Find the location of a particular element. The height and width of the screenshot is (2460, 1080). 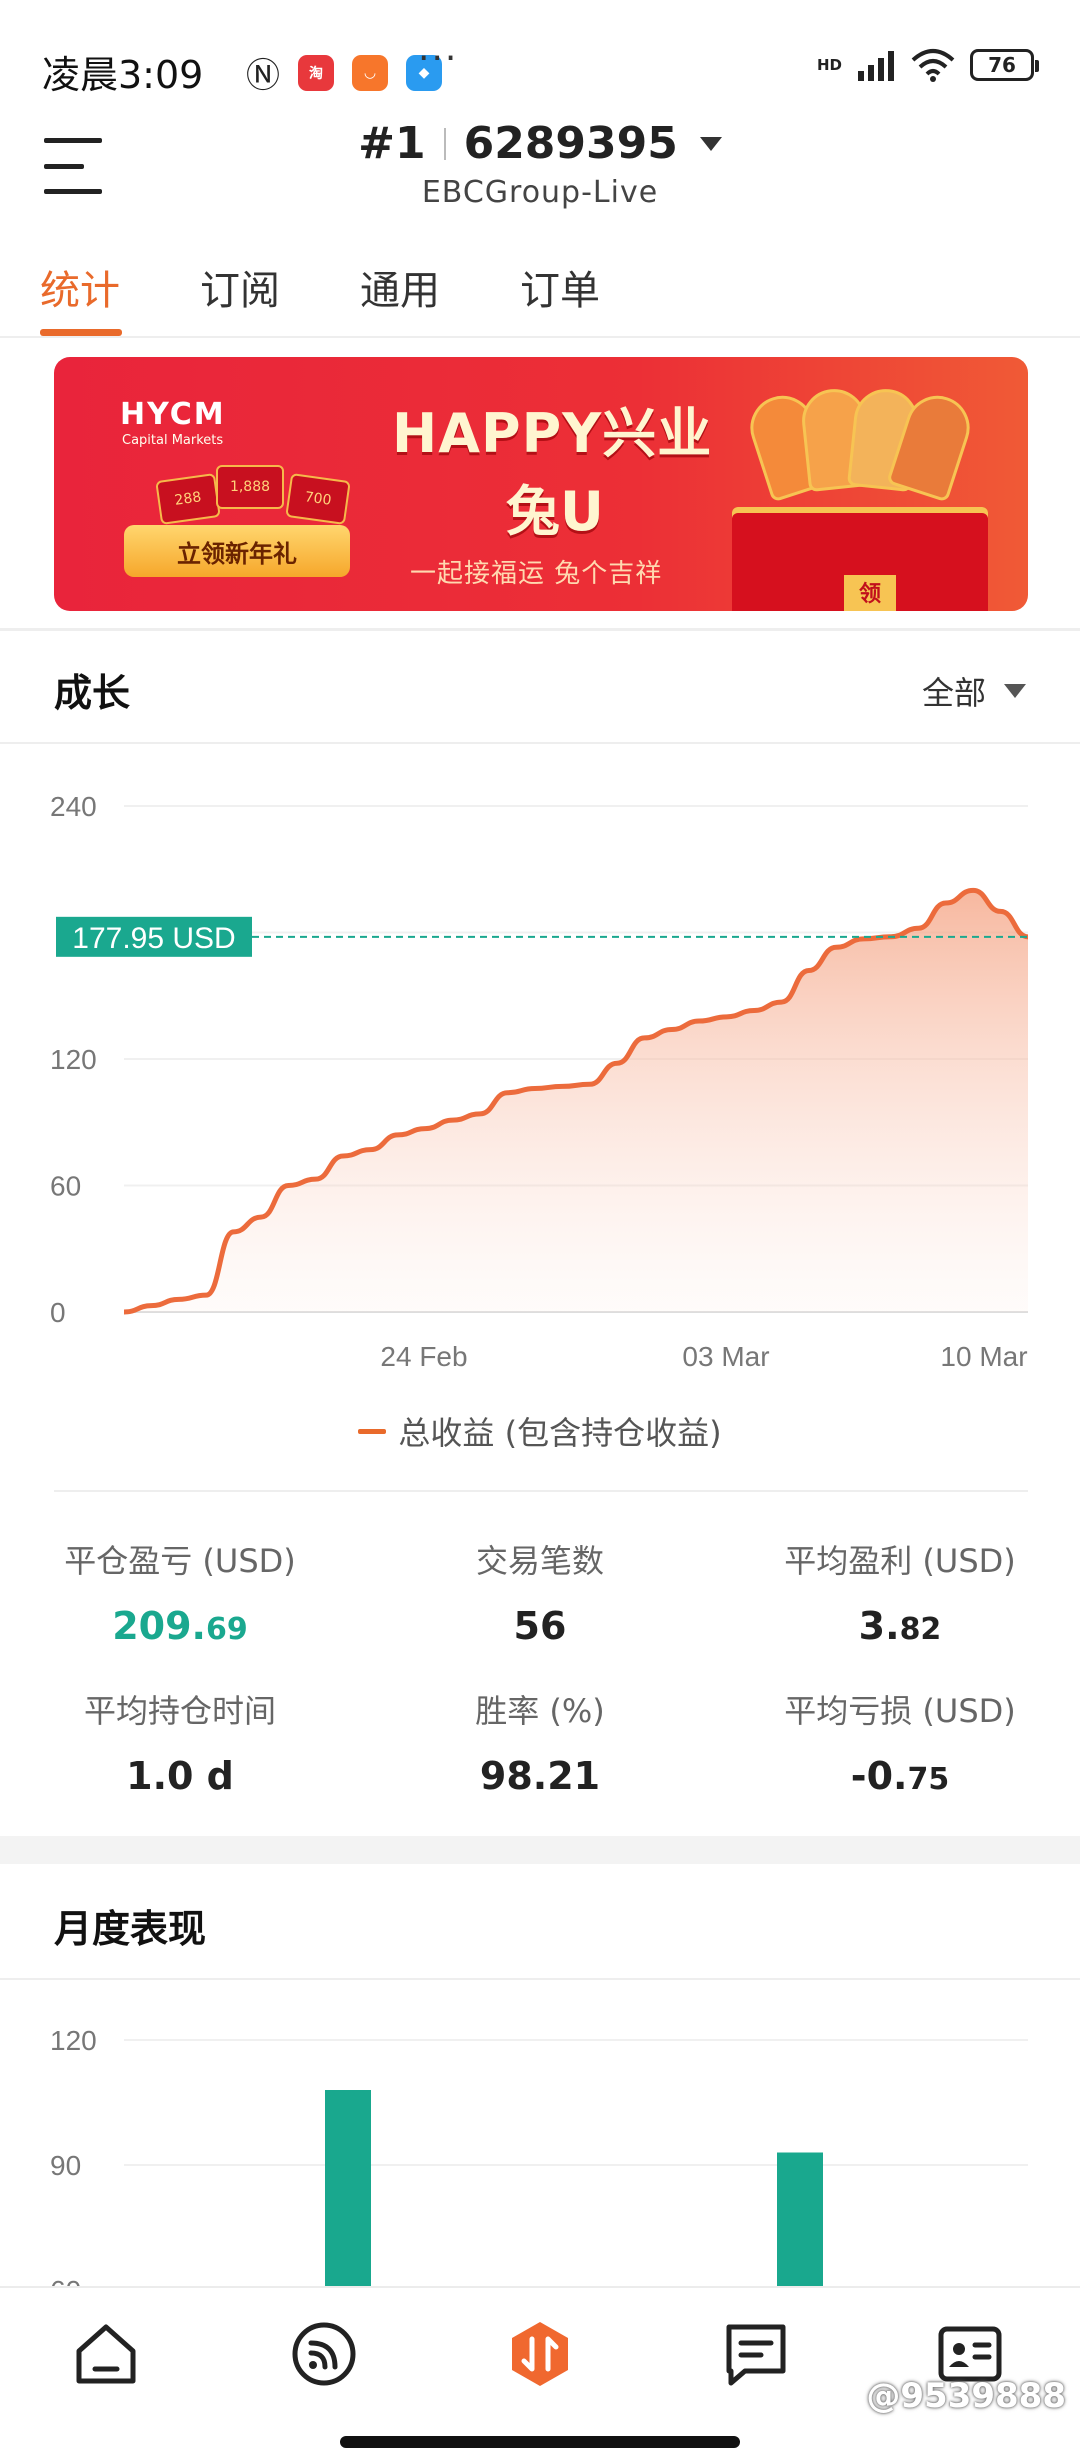

legend-swatch is located at coordinates (372, 1431).